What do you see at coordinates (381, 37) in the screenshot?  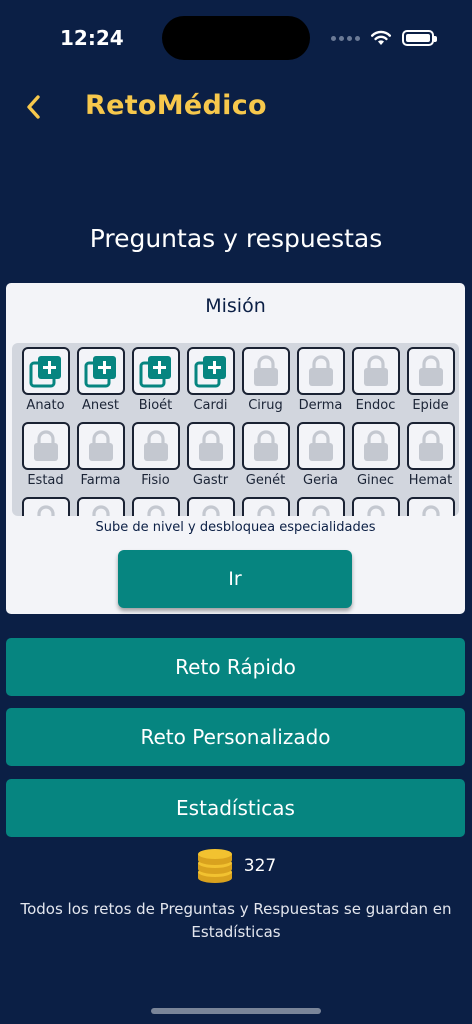 I see `wifi-icon` at bounding box center [381, 37].